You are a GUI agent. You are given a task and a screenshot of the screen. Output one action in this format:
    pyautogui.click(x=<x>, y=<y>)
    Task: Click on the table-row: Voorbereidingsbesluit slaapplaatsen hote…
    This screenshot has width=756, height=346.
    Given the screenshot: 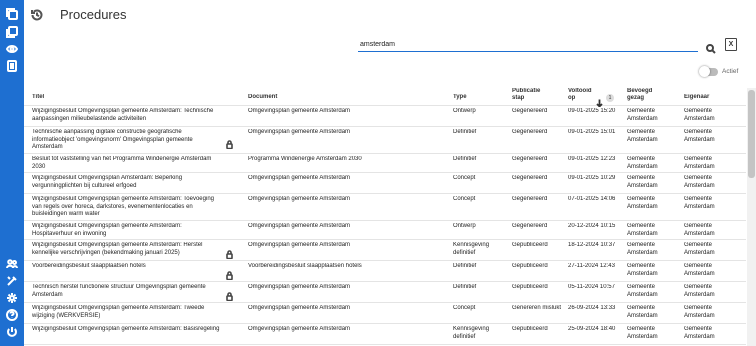 What is the action you would take?
    pyautogui.click(x=385, y=271)
    